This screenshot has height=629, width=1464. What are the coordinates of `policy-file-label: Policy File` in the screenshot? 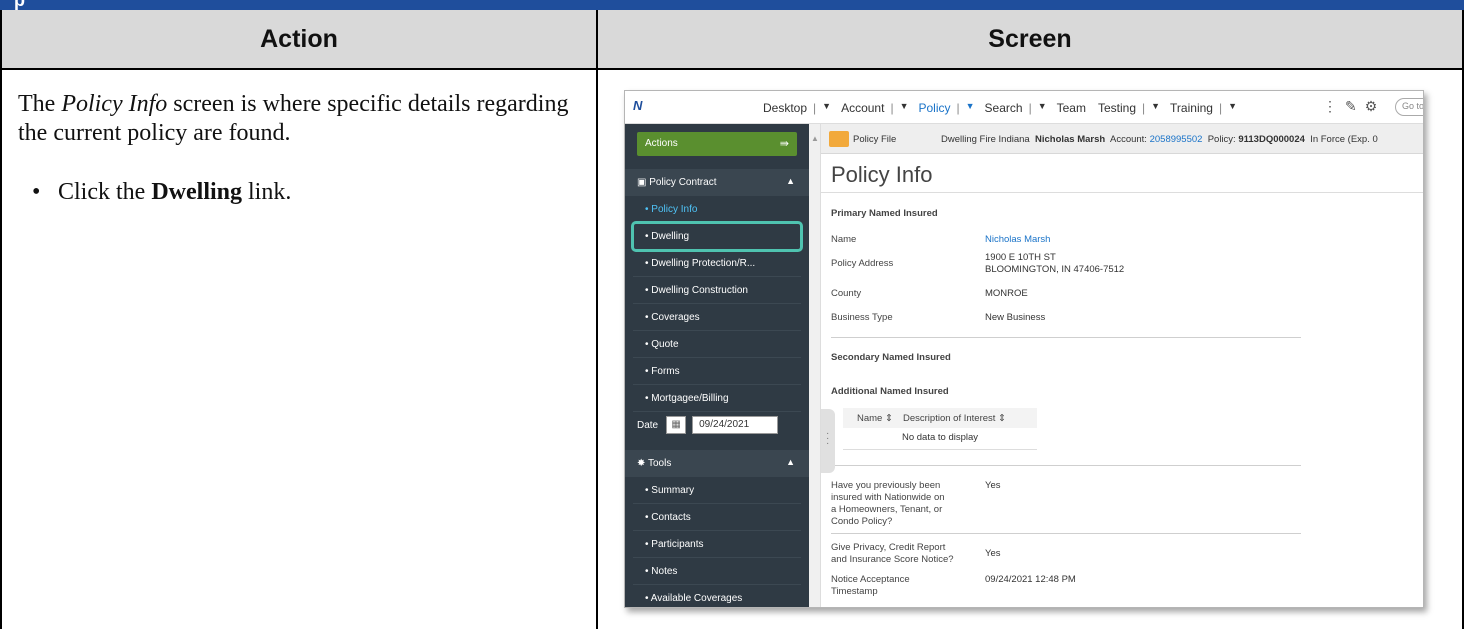 It's located at (874, 139).